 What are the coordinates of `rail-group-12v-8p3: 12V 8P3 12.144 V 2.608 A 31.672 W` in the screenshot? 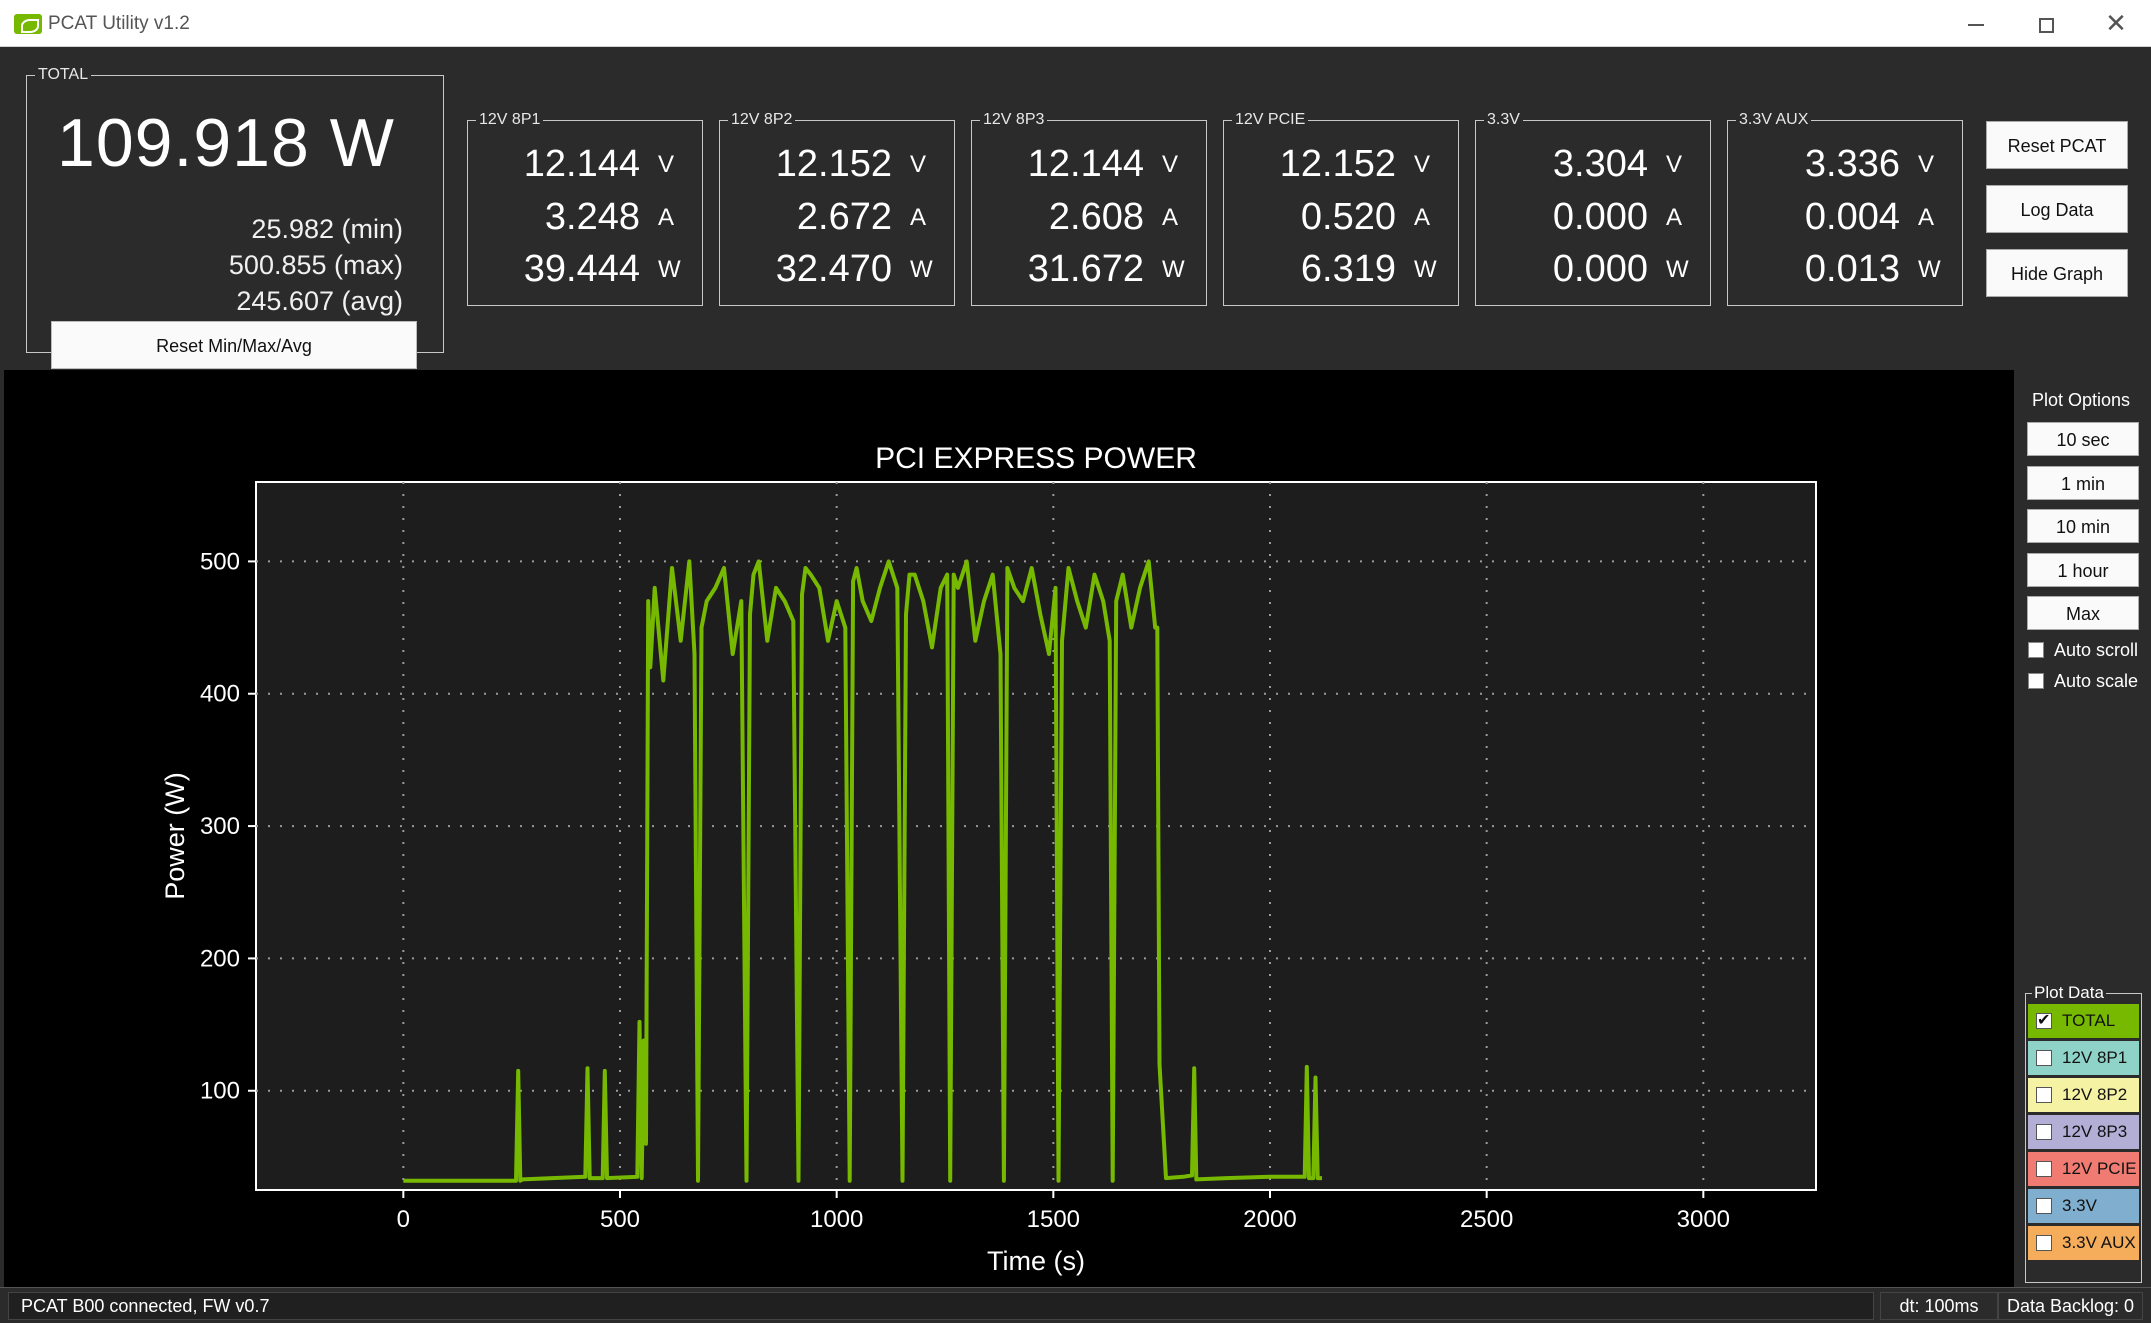 It's located at (1089, 208).